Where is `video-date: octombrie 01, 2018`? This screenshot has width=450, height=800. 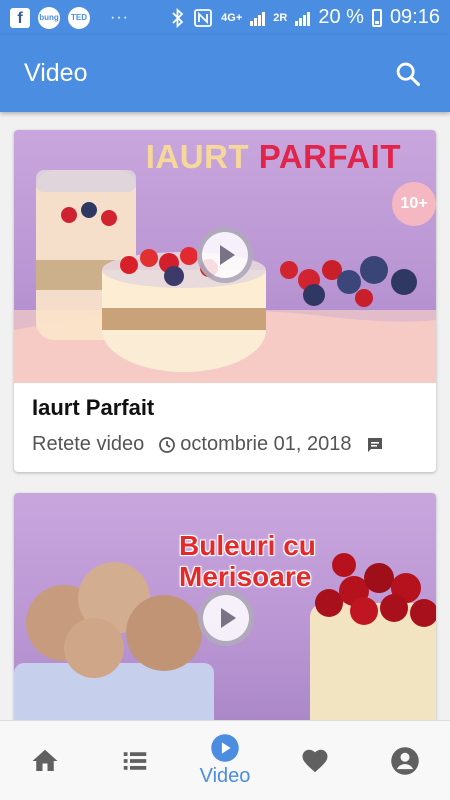 video-date: octombrie 01, 2018 is located at coordinates (266, 444).